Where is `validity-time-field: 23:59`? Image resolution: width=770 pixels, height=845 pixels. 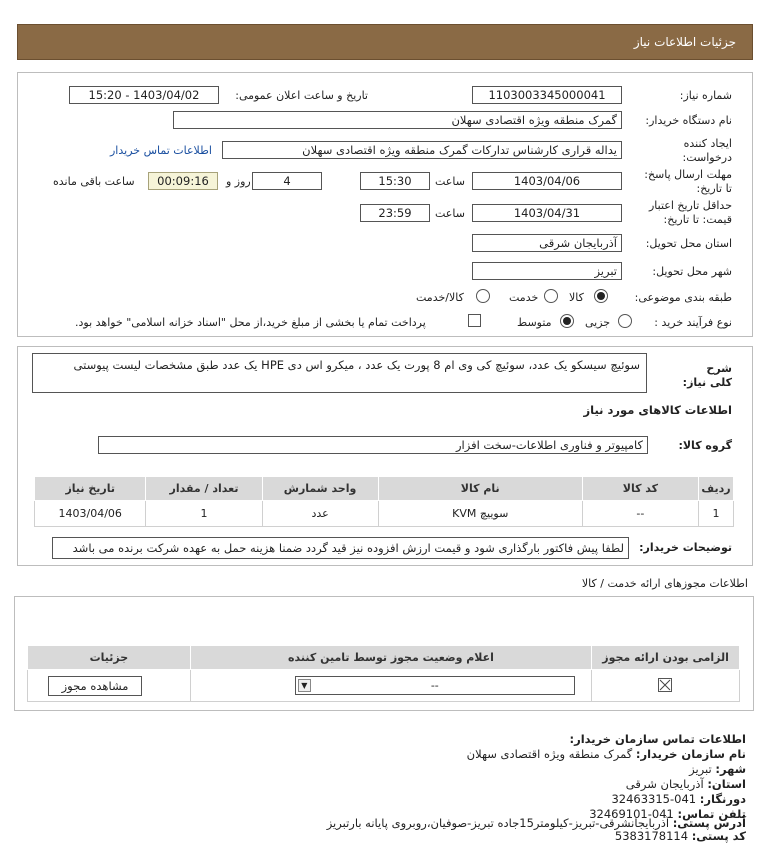 validity-time-field: 23:59 is located at coordinates (395, 213).